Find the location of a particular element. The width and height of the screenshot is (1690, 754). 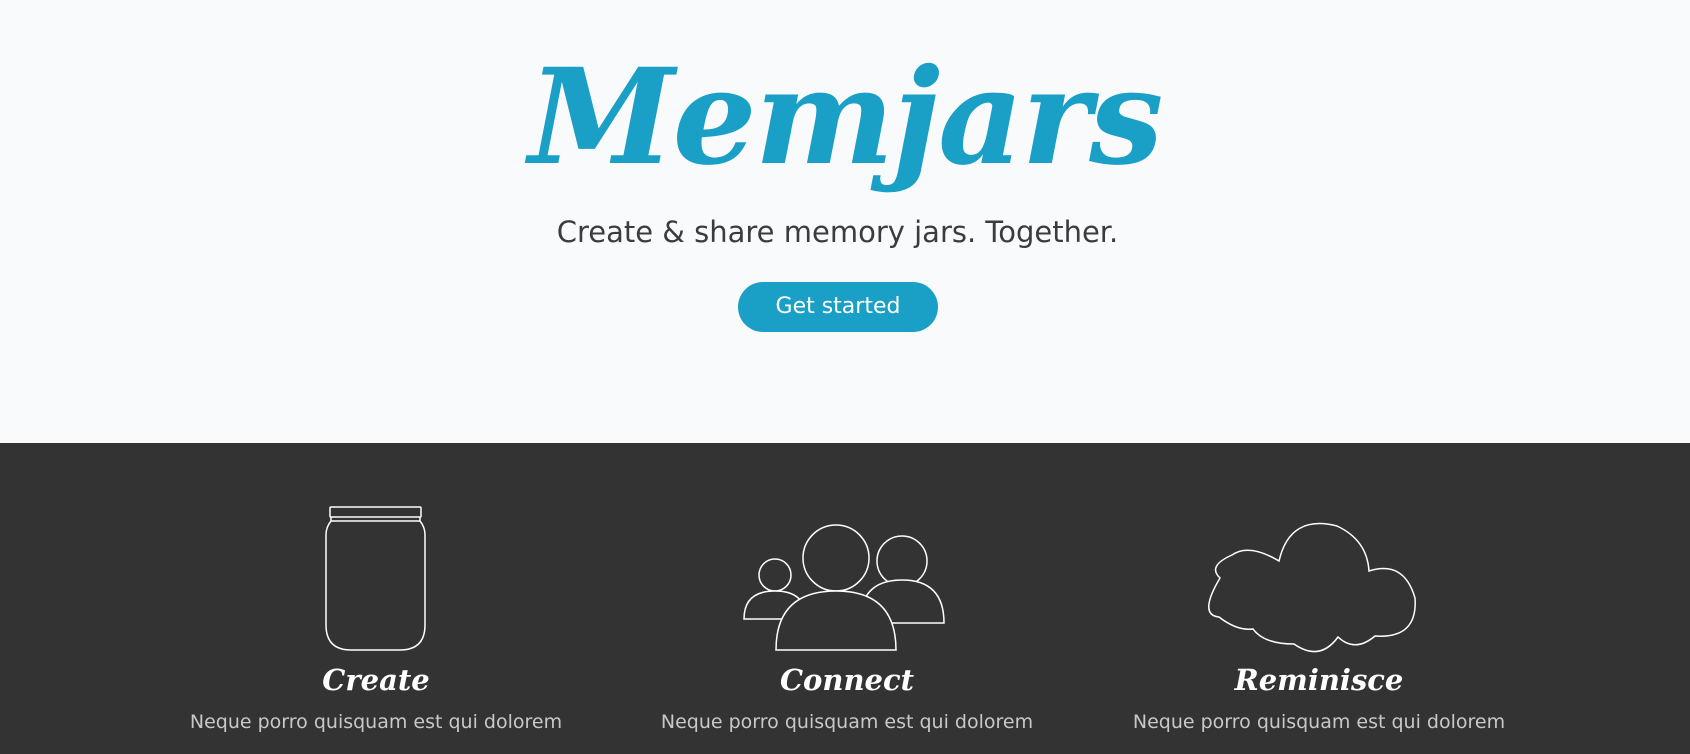

cloud-icon is located at coordinates (1312, 587).